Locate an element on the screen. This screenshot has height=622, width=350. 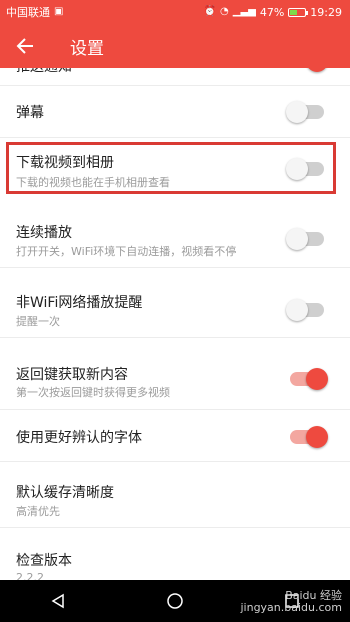
setting-cache-quality: 默认缓存清晰度 高清优先 is located at coordinates (175, 495).